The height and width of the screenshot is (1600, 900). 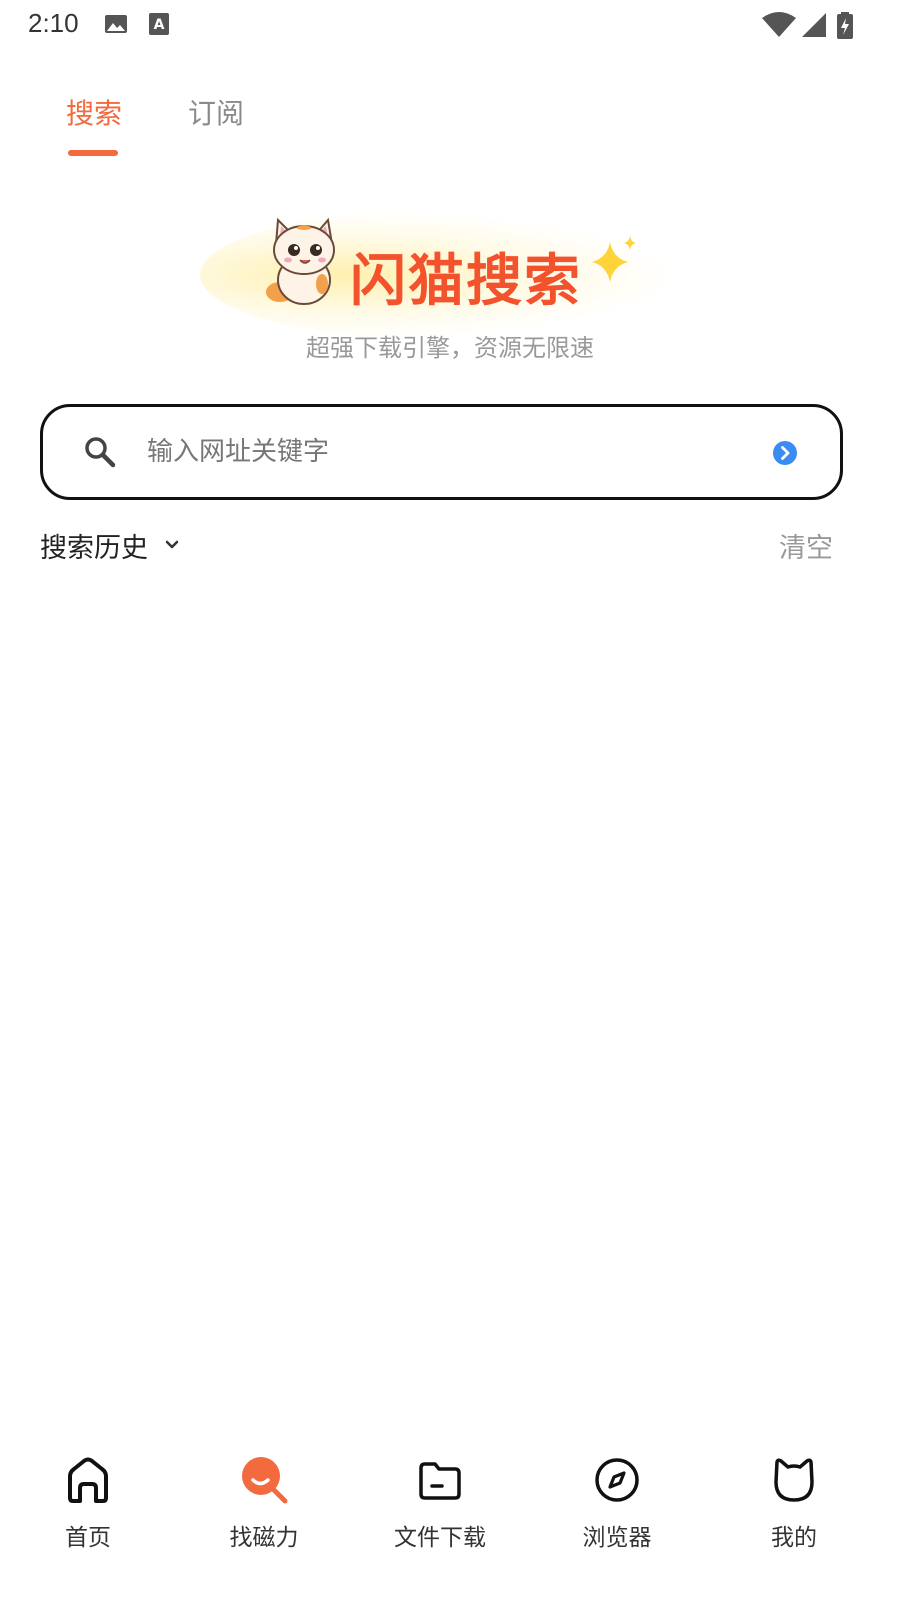 What do you see at coordinates (615, 263) in the screenshot?
I see `sparkle-icon` at bounding box center [615, 263].